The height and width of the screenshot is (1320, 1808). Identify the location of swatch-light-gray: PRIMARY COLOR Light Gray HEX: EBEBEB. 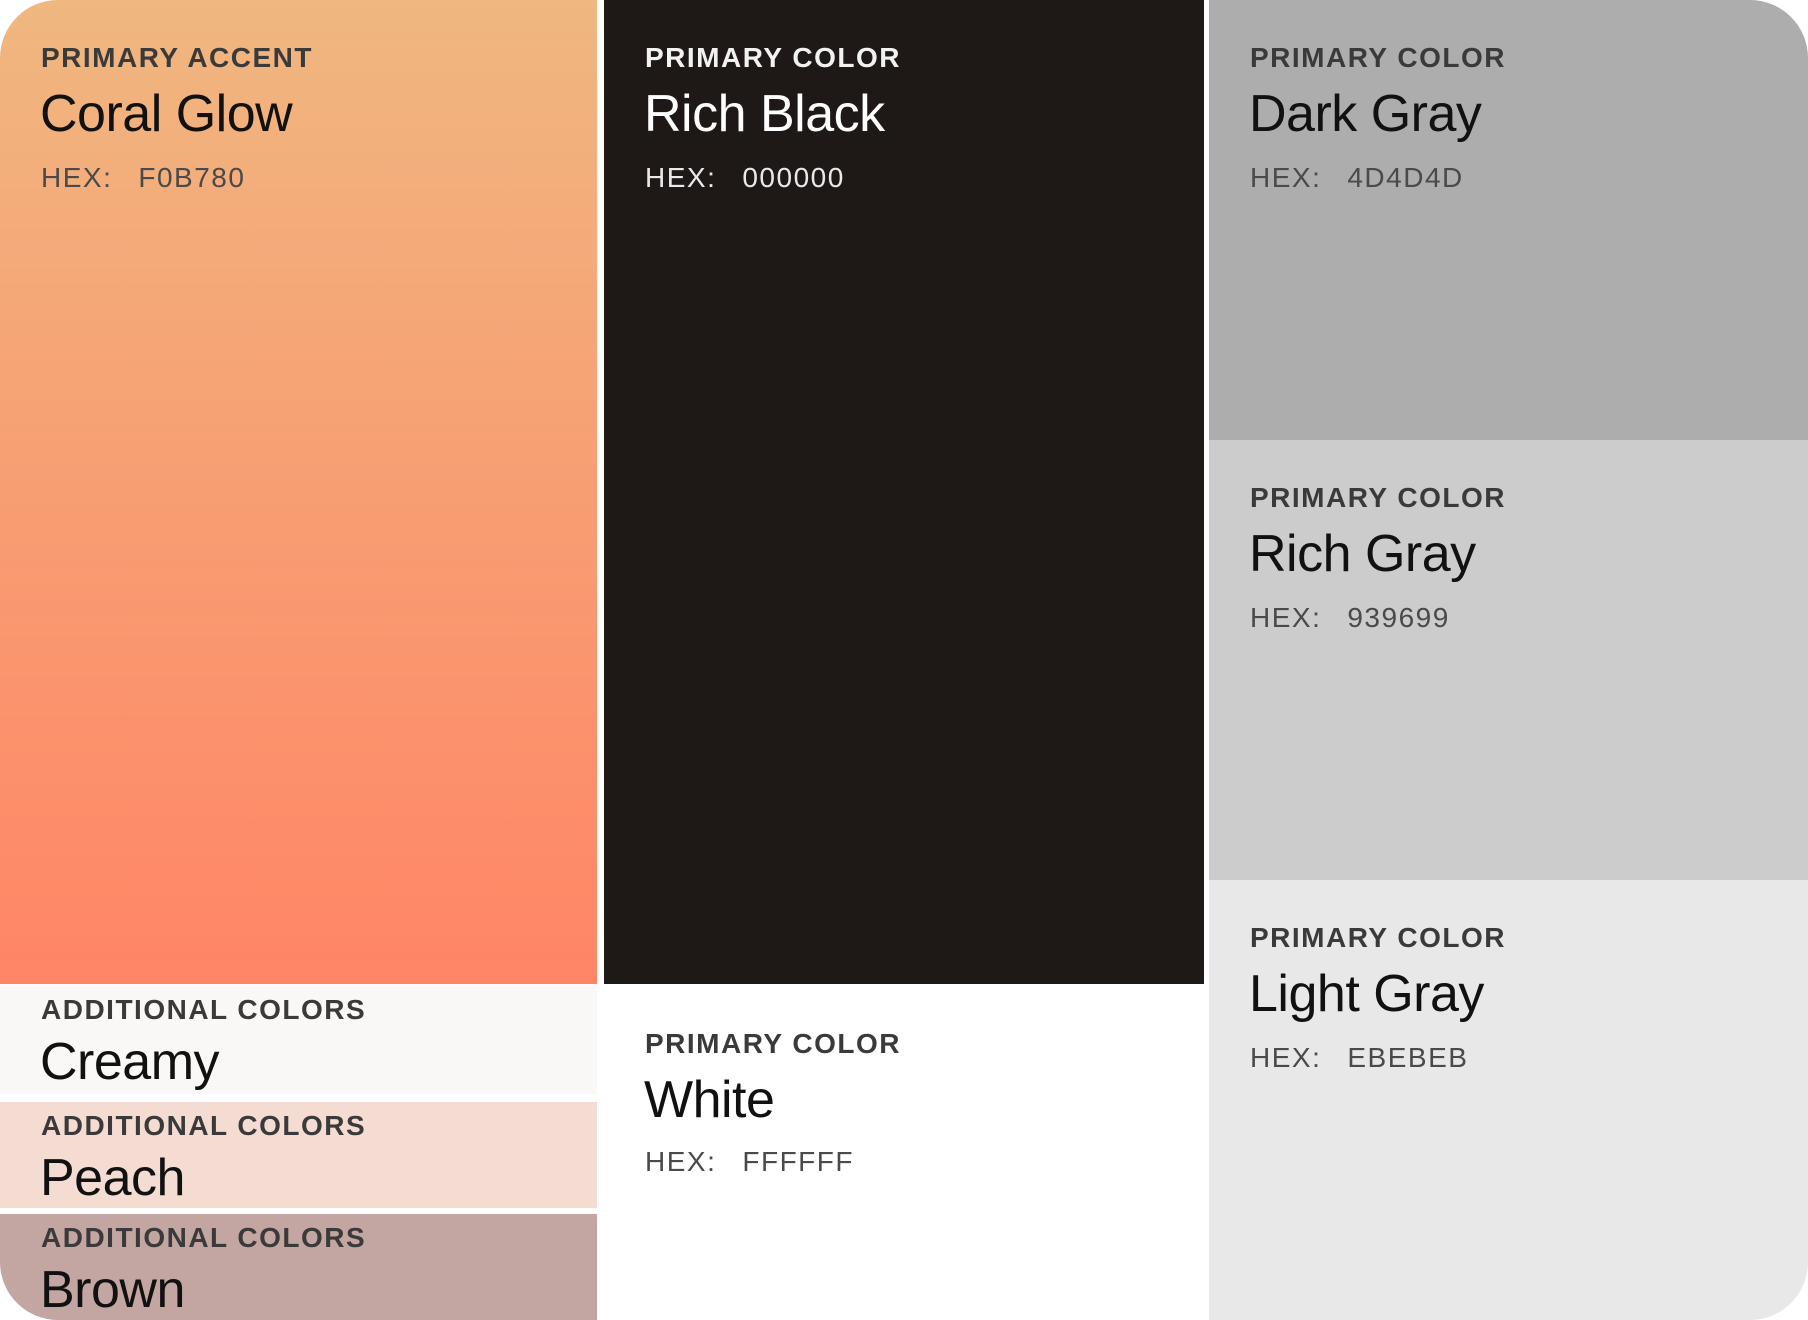
(1508, 1100).